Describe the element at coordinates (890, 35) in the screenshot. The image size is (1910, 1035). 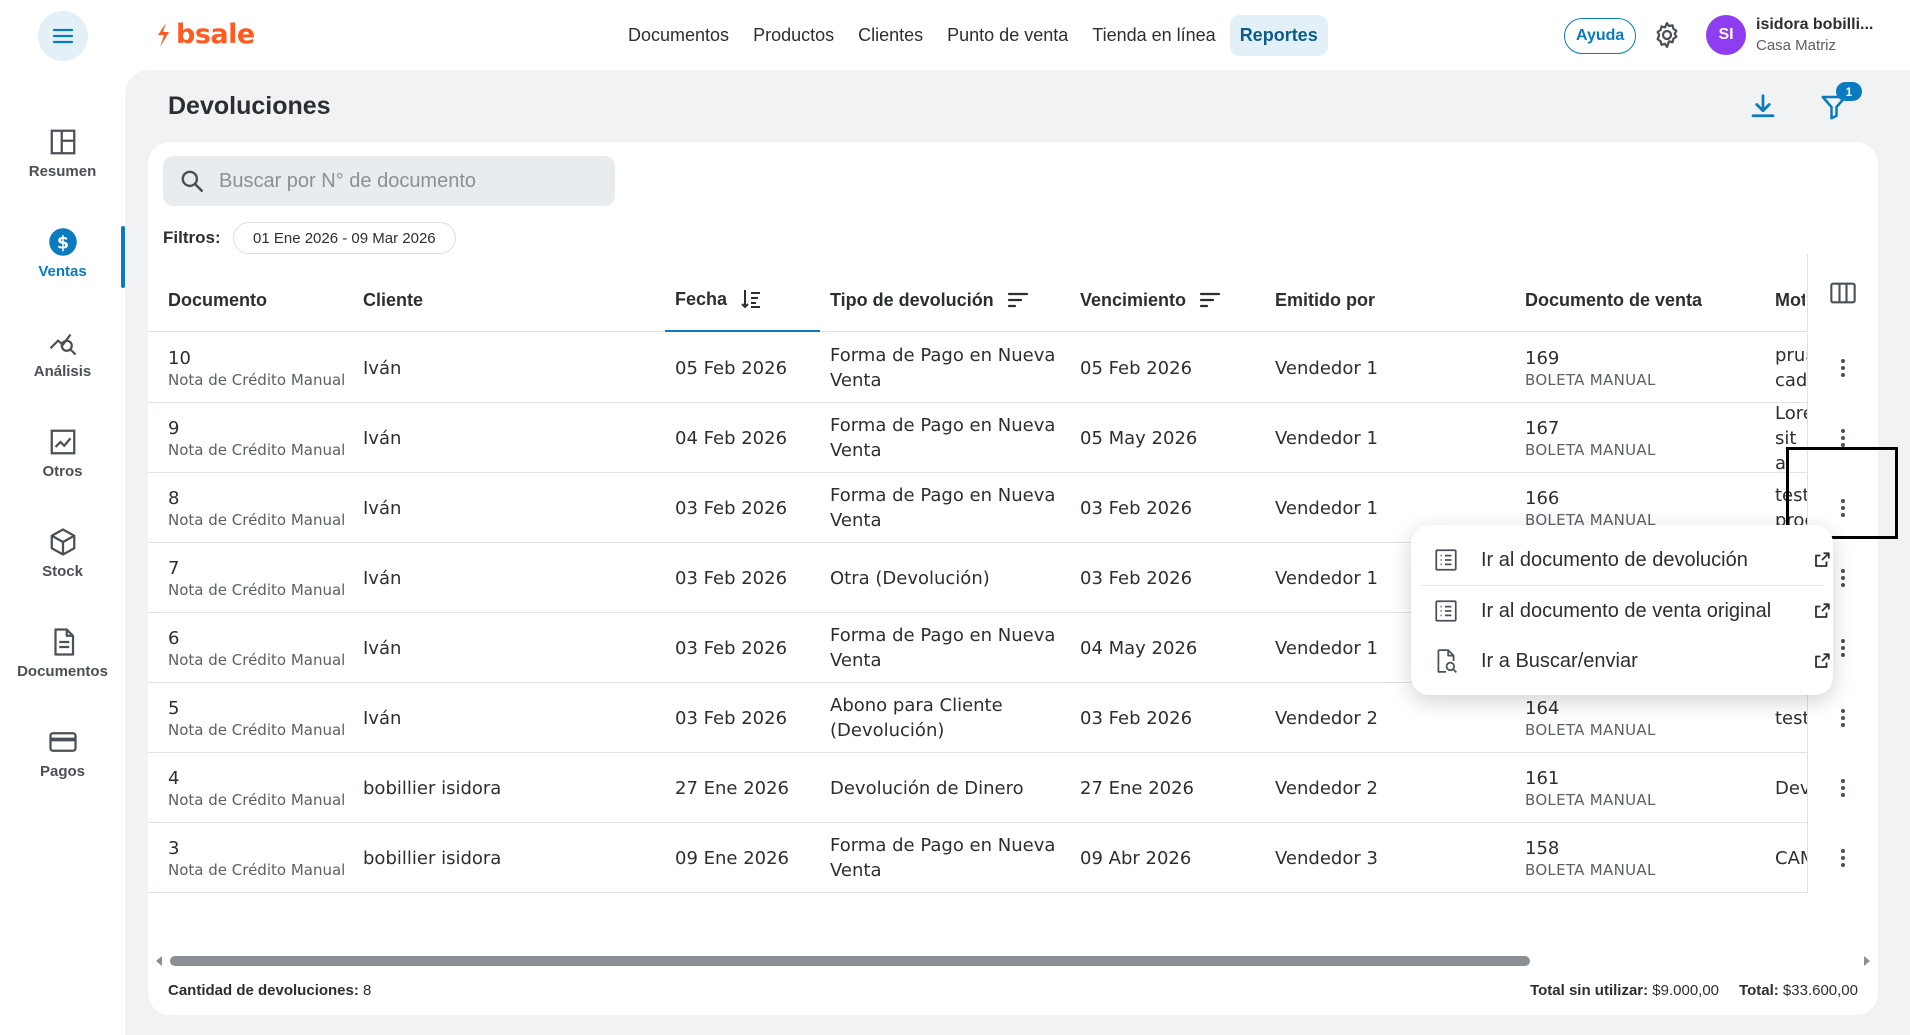
I see `nav-clientes: Clientes` at that location.